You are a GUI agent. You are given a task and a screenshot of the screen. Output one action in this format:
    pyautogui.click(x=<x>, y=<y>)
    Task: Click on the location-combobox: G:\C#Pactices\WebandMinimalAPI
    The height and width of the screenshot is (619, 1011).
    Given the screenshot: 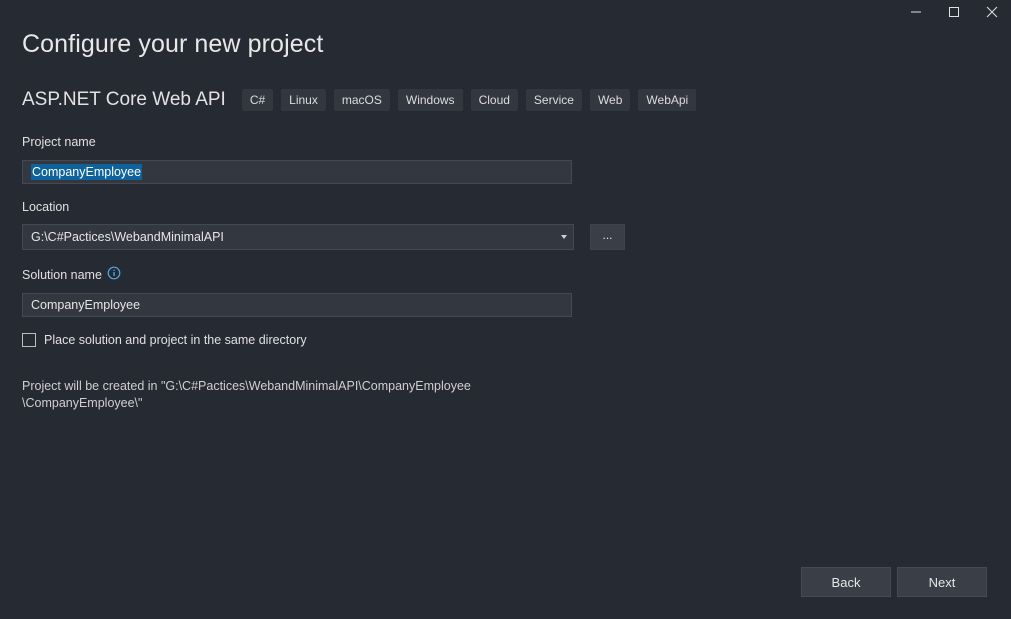 What is the action you would take?
    pyautogui.click(x=298, y=237)
    